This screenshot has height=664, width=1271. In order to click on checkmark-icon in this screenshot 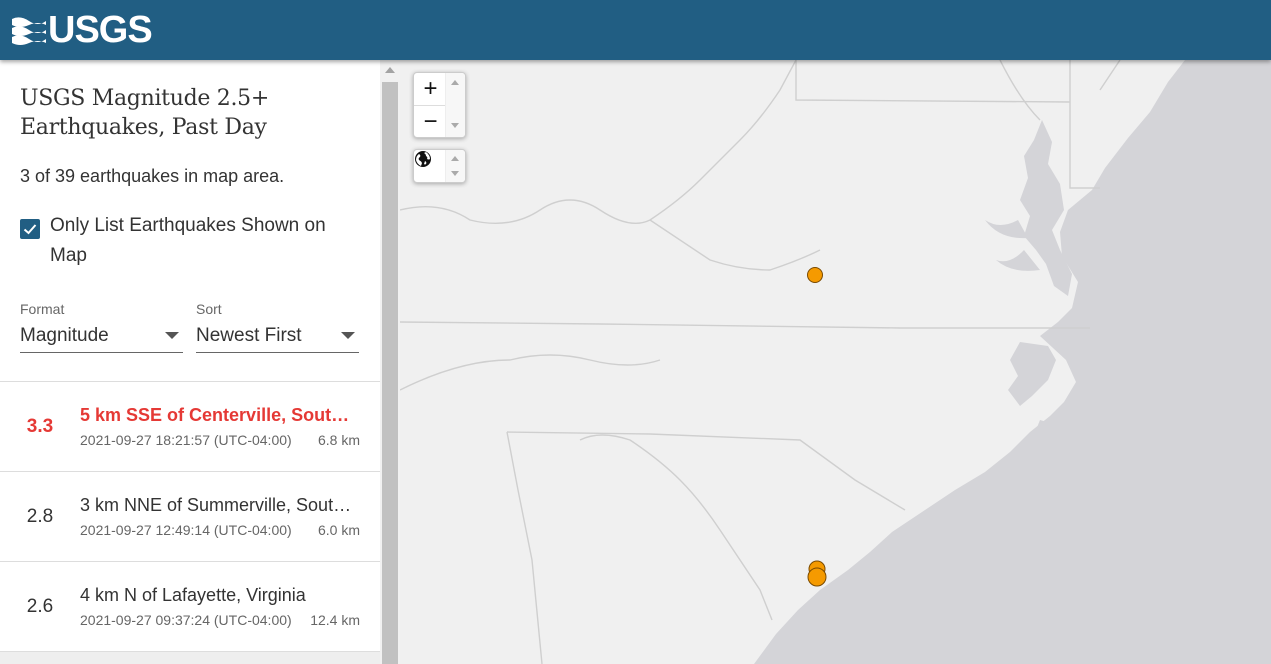, I will do `click(30, 229)`.